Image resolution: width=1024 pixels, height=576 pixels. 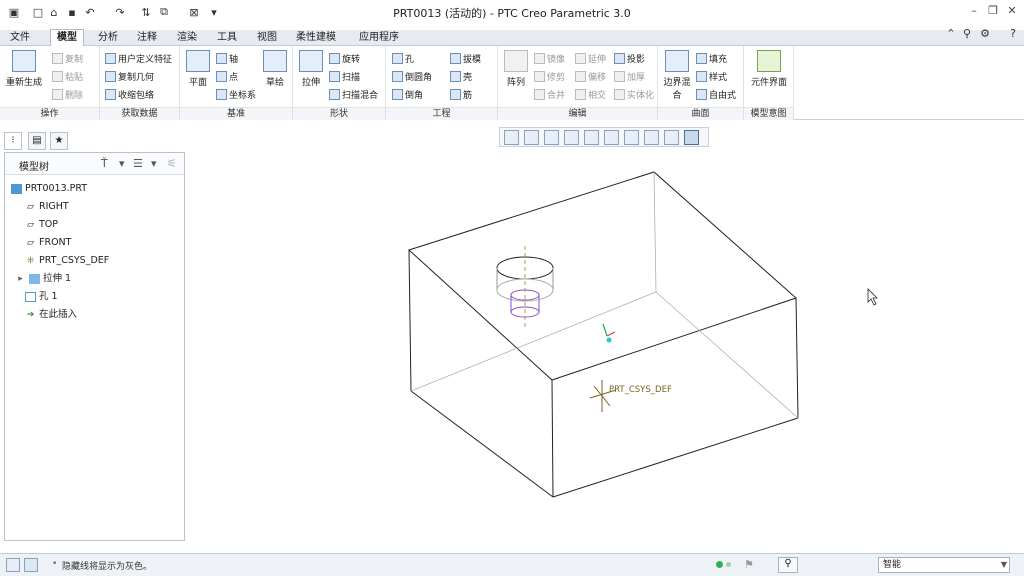 I want to click on show-icon: ☰, so click(x=138, y=163).